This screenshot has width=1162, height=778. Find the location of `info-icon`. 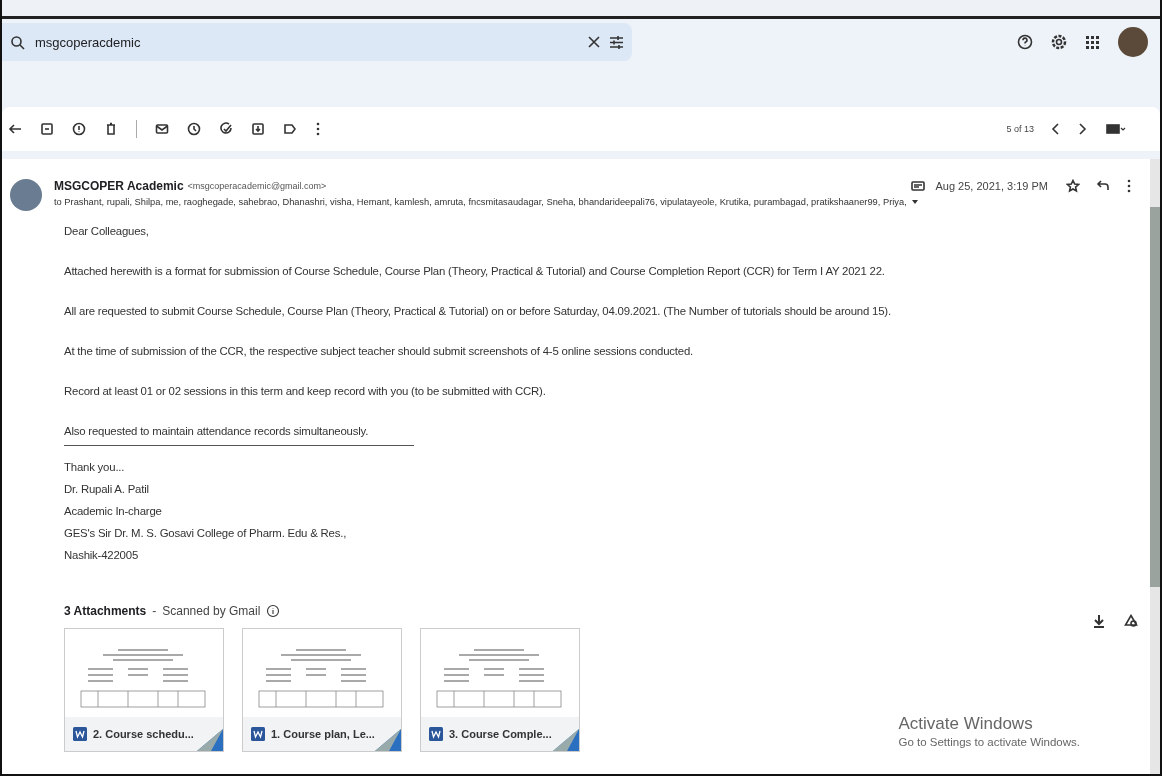

info-icon is located at coordinates (273, 611).